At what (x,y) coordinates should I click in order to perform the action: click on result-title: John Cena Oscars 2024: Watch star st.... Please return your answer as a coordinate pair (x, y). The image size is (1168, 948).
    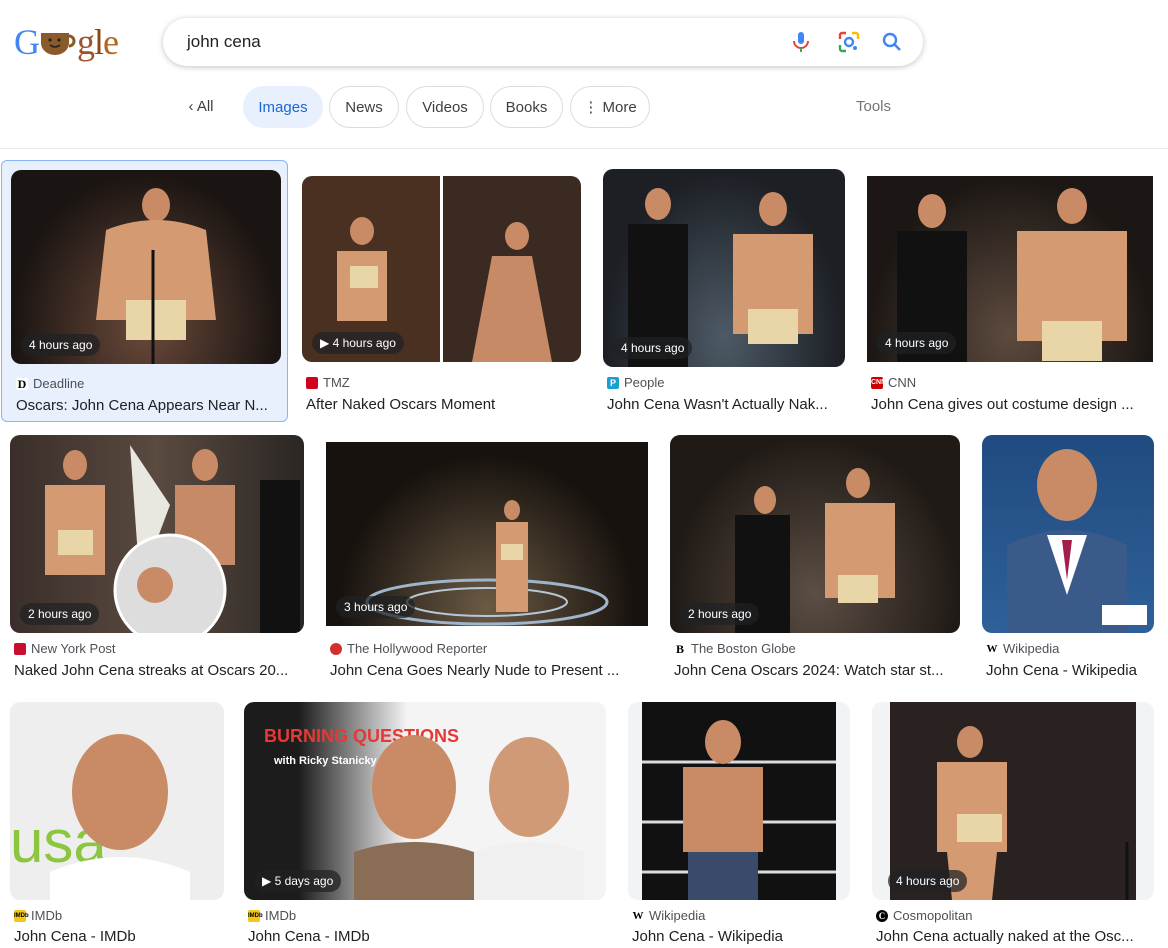
    Looking at the image, I should click on (816, 670).